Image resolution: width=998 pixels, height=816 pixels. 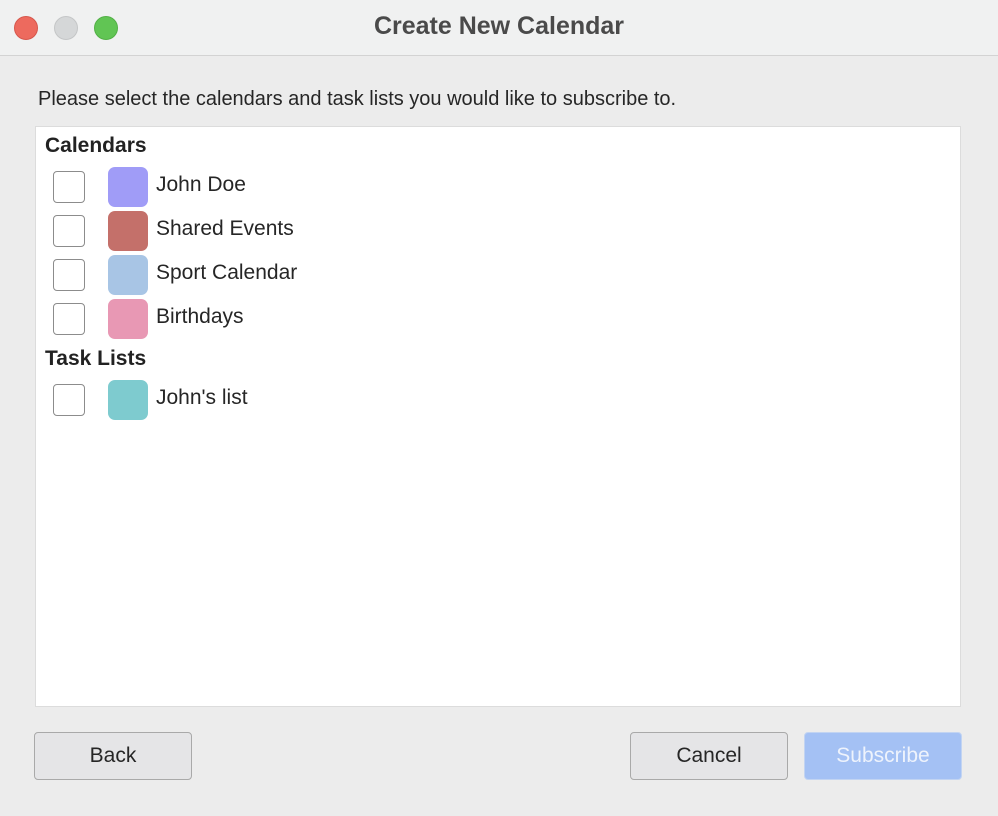 I want to click on calendar-row-shared-events: Shared Events, so click(x=498, y=233).